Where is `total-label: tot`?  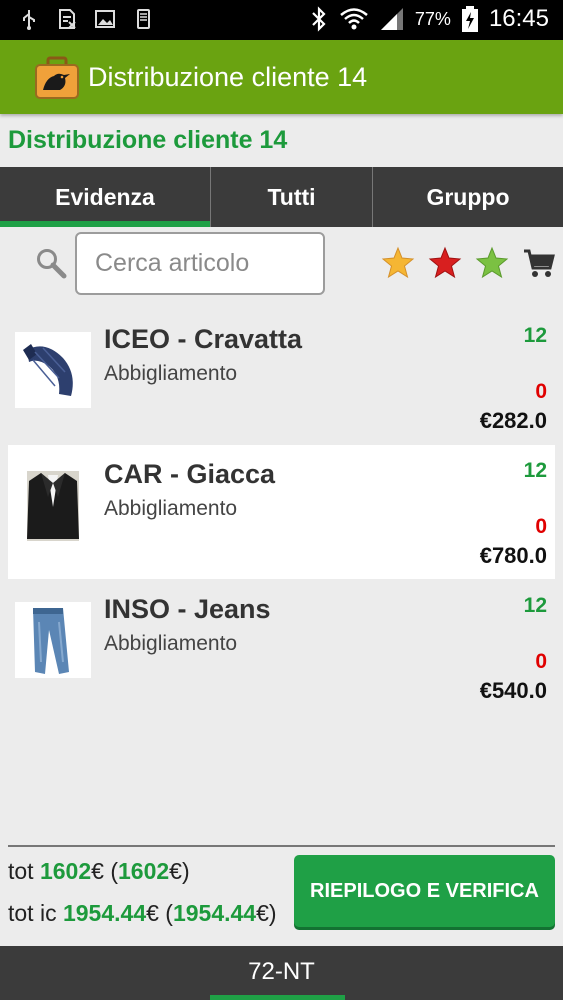 total-label: tot is located at coordinates (21, 871).